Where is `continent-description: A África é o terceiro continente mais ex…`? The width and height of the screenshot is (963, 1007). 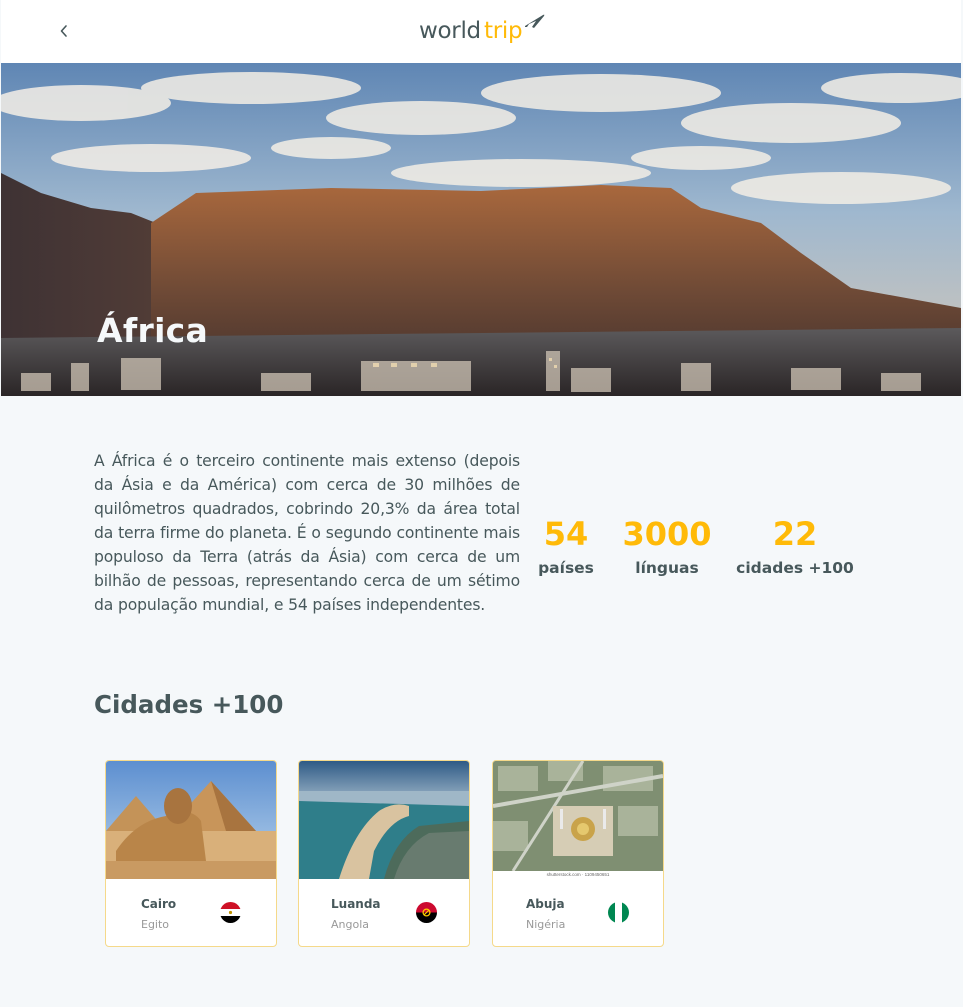 continent-description: A África é o terceiro continente mais ex… is located at coordinates (307, 533).